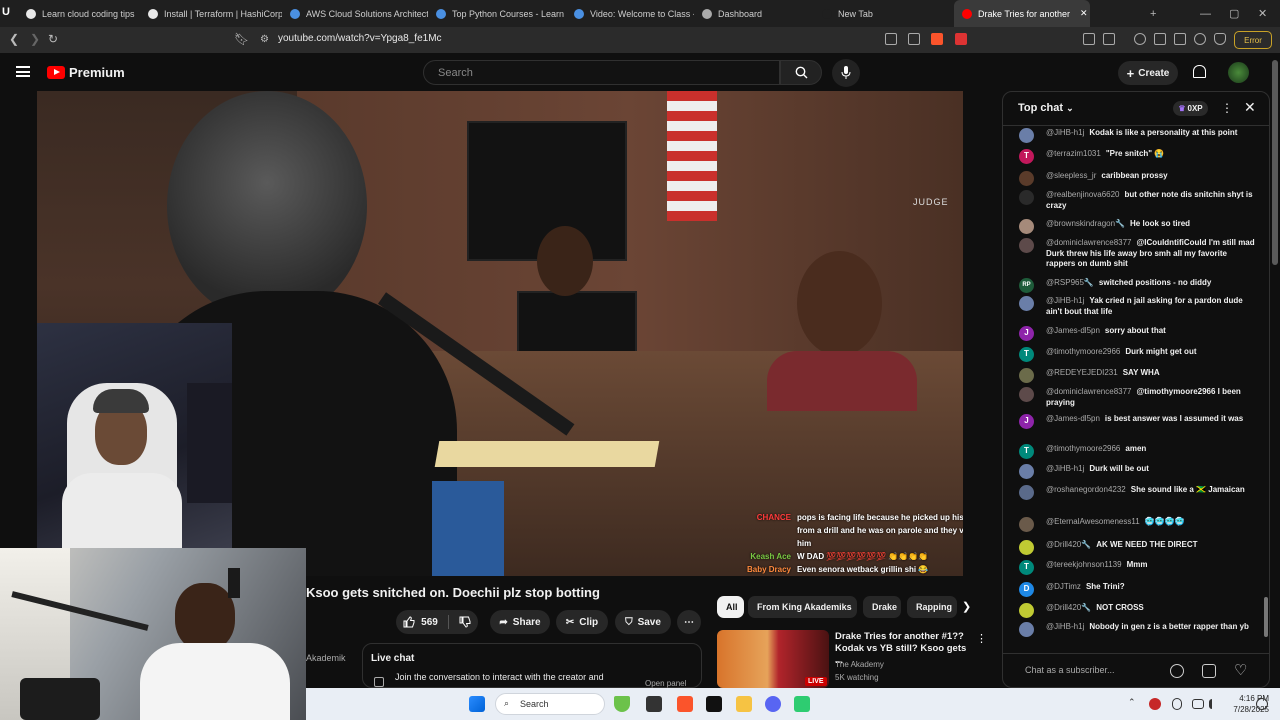  What do you see at coordinates (884, 13) in the screenshot?
I see `browser-tab: New Tab` at bounding box center [884, 13].